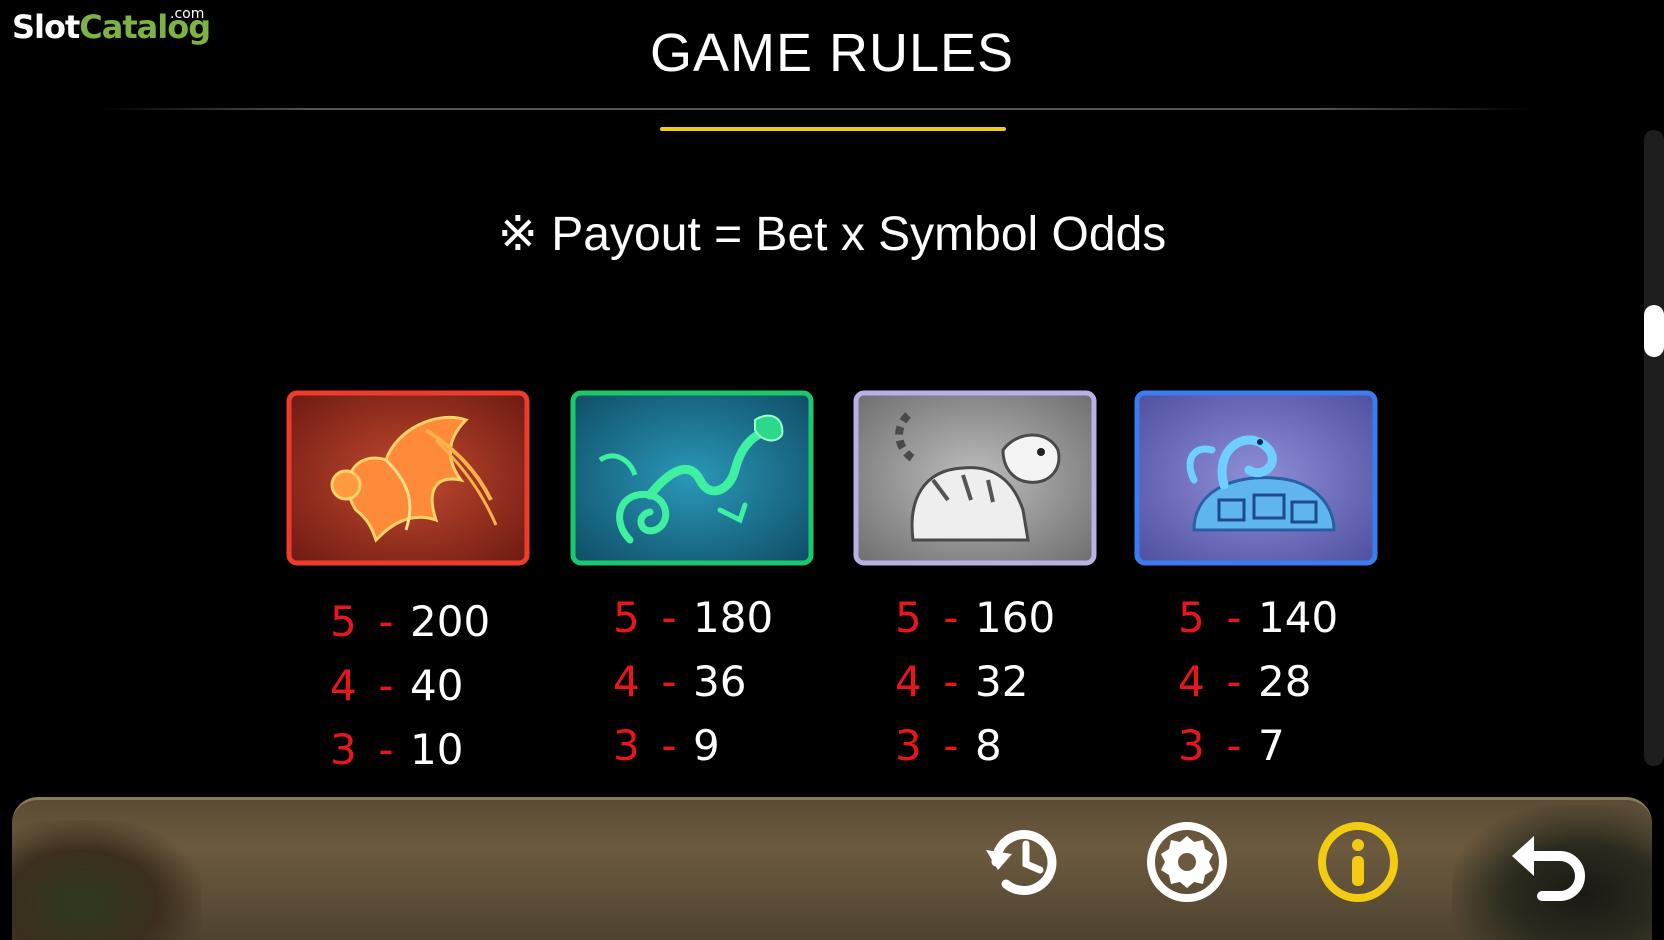 The height and width of the screenshot is (940, 1664). Describe the element at coordinates (1654, 448) in the screenshot. I see `scrollbar-track` at that location.